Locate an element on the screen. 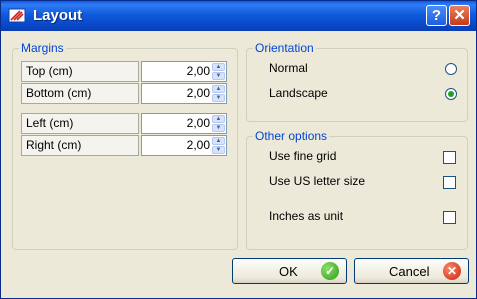  left-margin-label: Left (cm) is located at coordinates (80, 123).